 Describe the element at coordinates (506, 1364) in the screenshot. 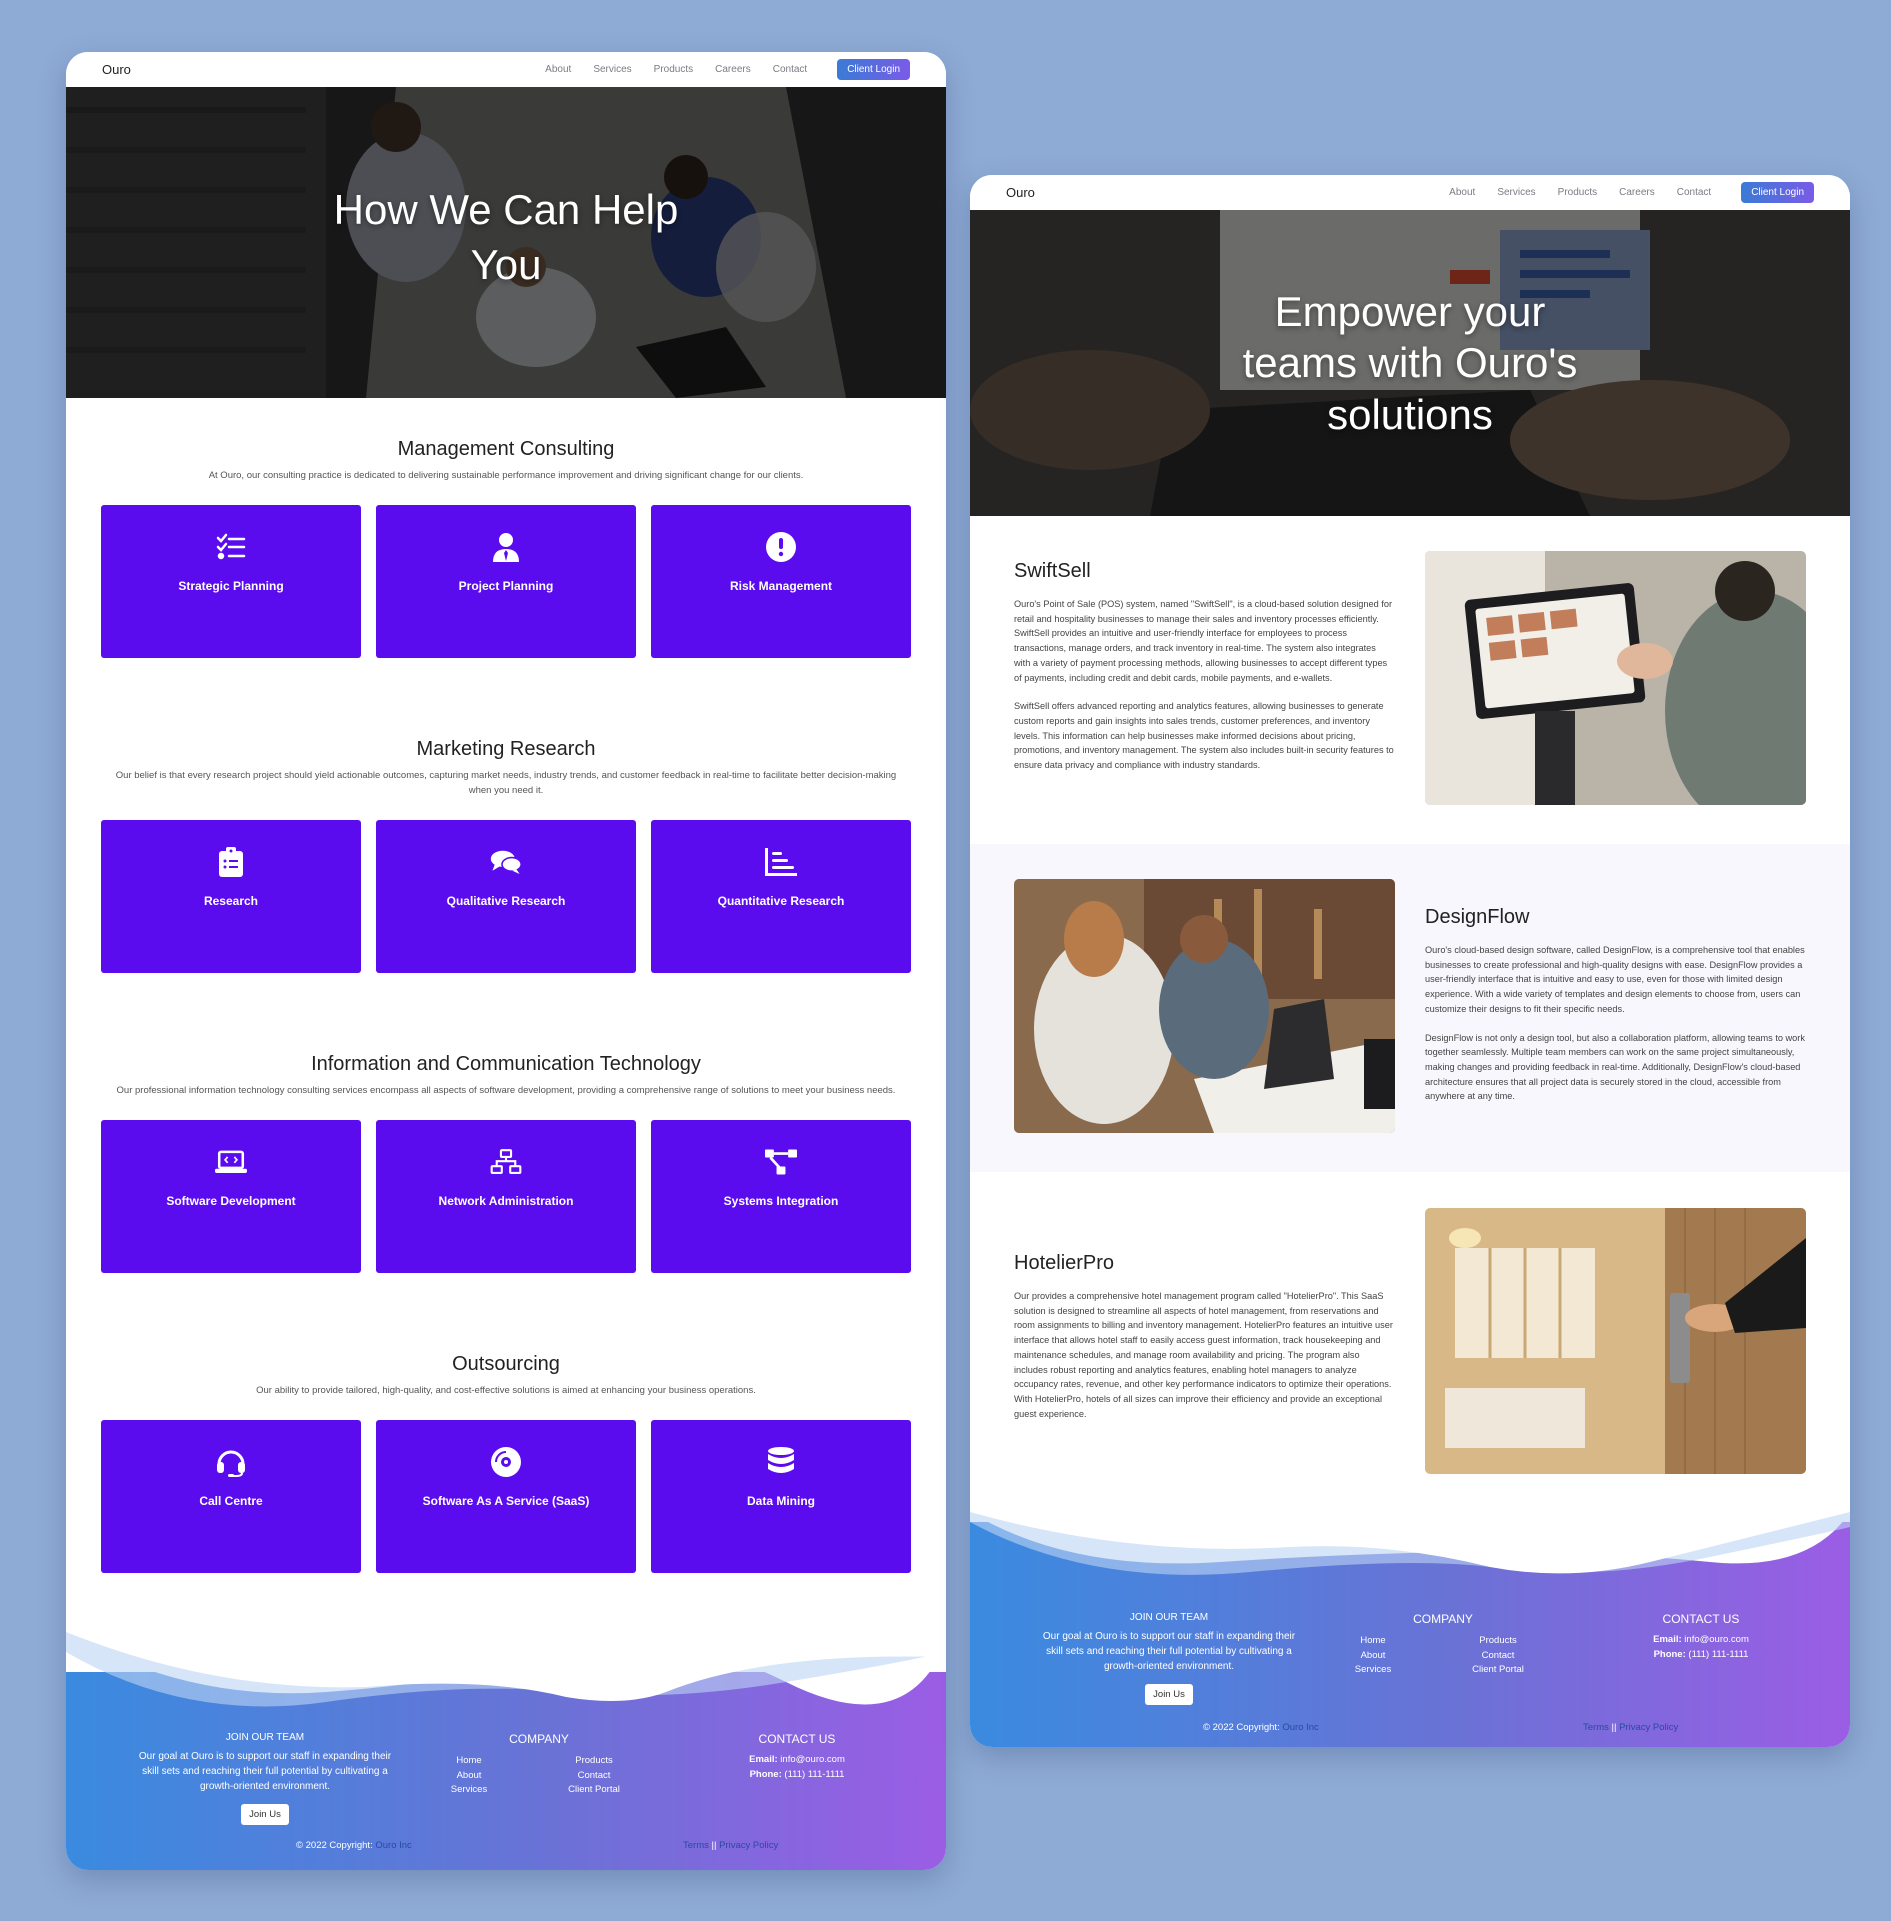

I see `section-title: Outsourcing` at that location.